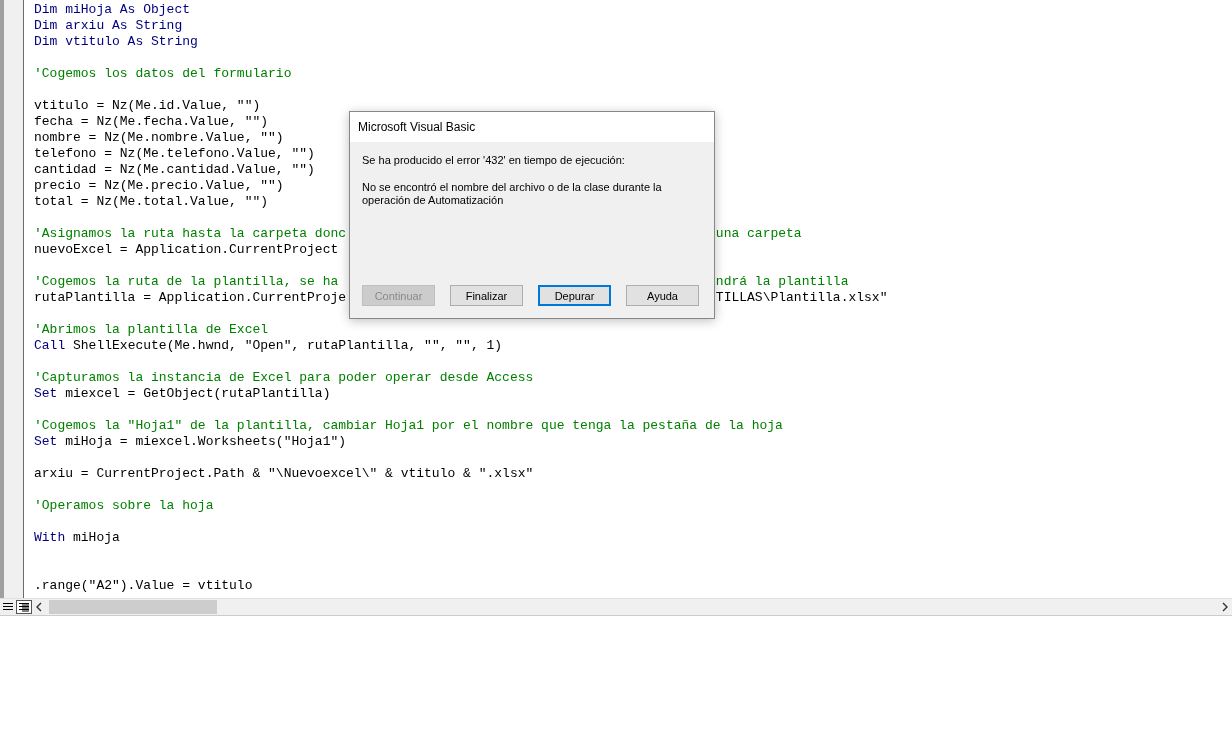 The width and height of the screenshot is (1232, 754). I want to click on code-text: telefono = Nz(Me.telefono.Value, ""), so click(174, 153).